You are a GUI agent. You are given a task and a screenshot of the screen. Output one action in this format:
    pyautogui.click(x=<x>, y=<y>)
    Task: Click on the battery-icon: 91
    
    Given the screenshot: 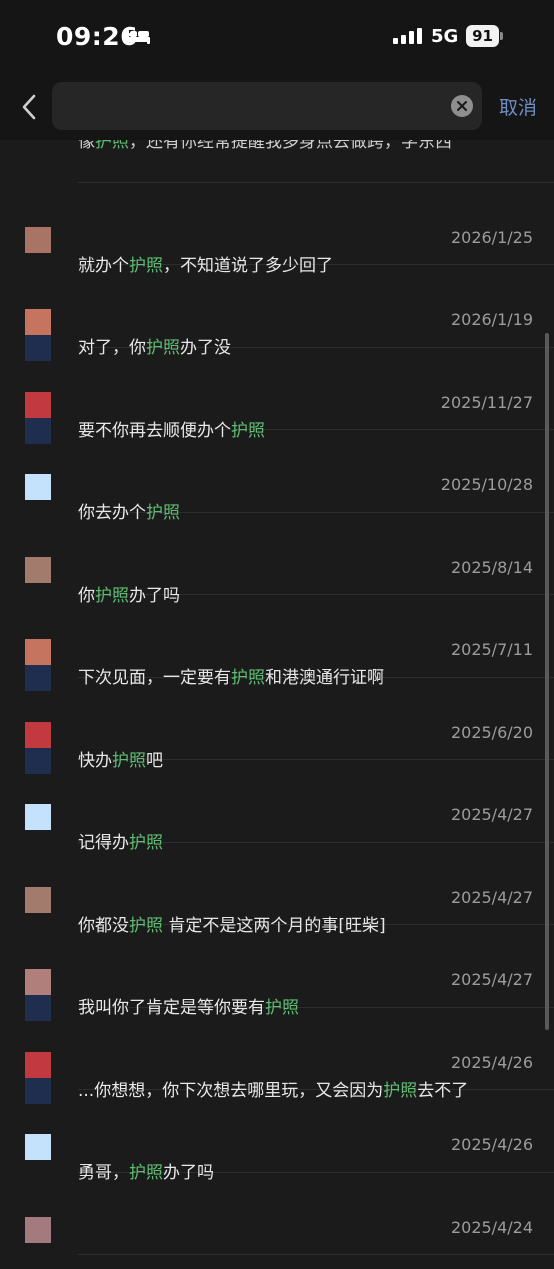 What is the action you would take?
    pyautogui.click(x=484, y=36)
    